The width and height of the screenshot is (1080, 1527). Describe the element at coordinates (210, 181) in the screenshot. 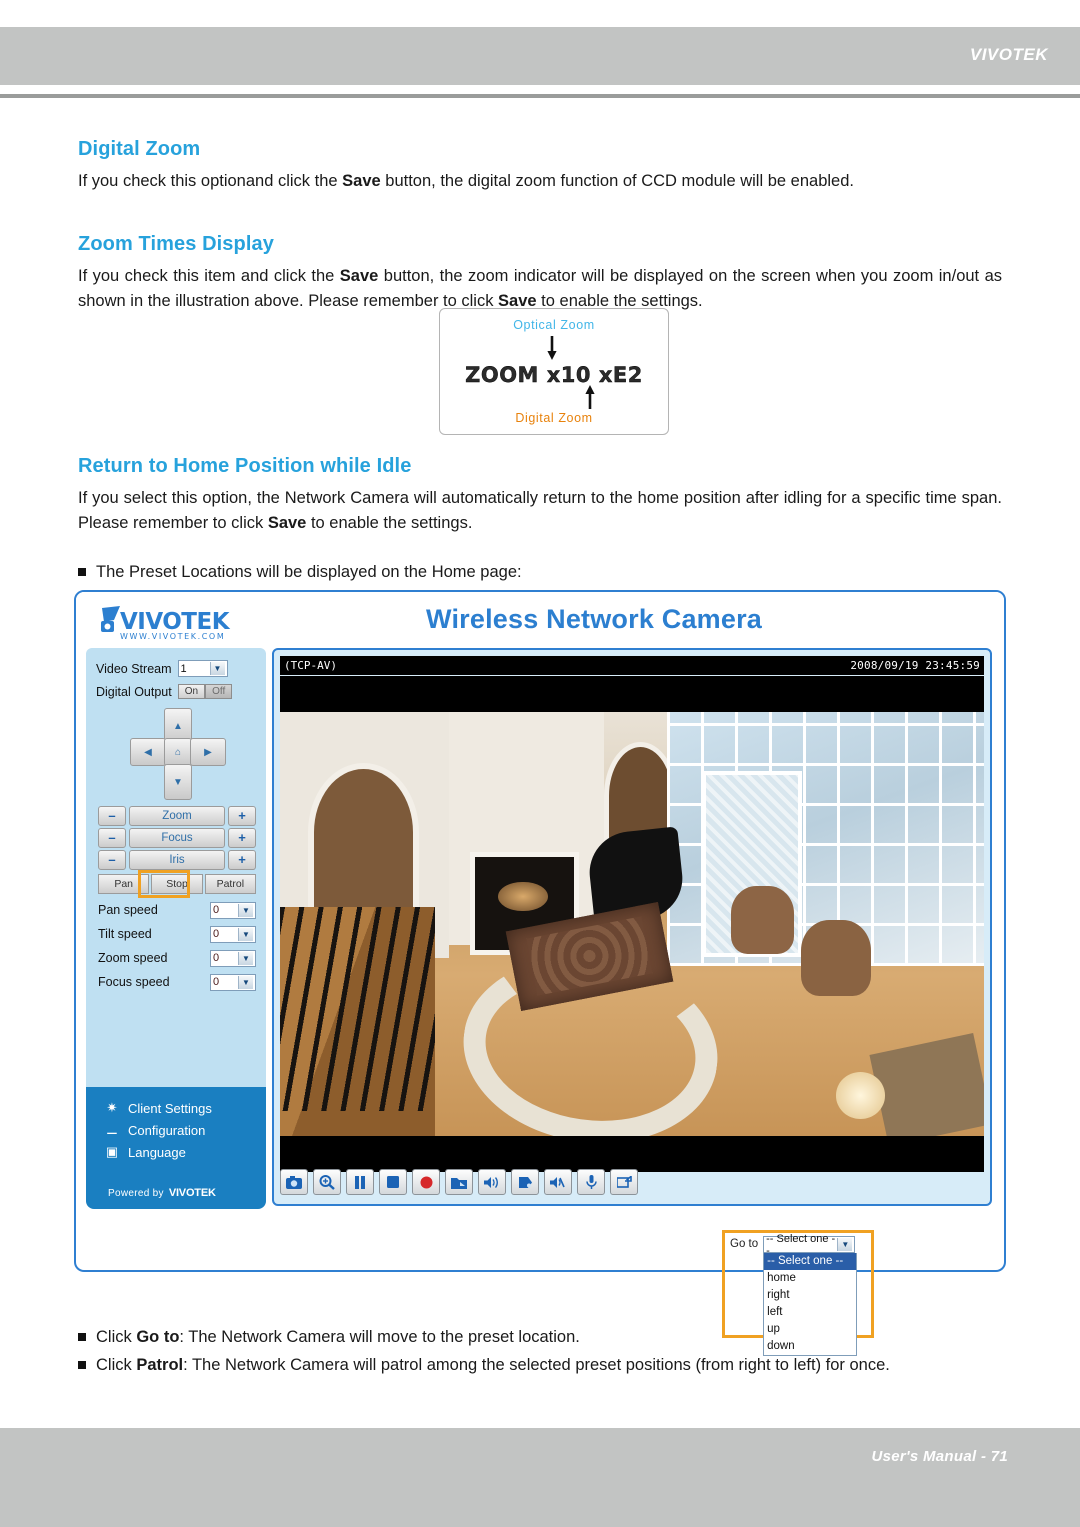

I see `dz-text-prefix: If you check this optionand click the` at that location.